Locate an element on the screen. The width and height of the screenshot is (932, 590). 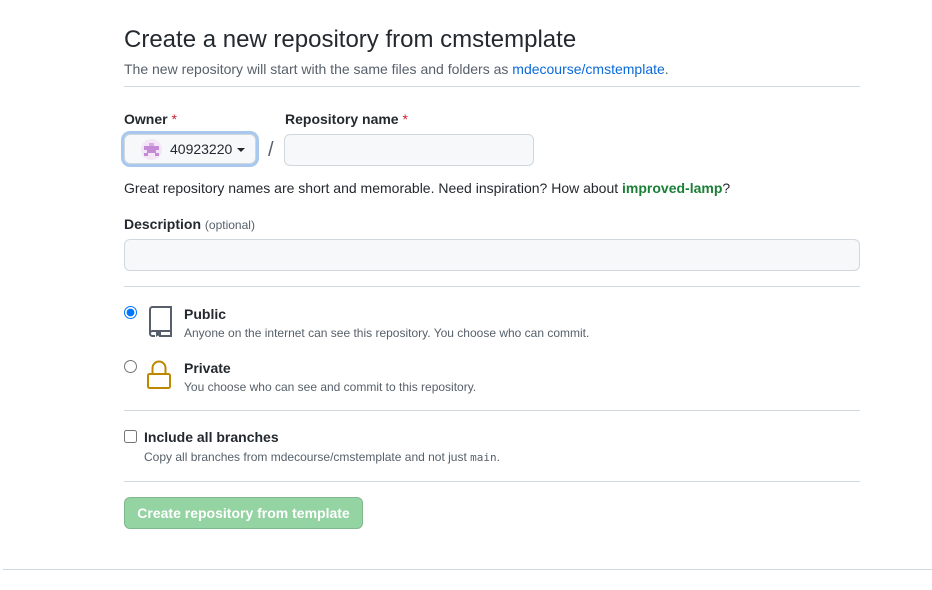
page-title: Create a new repository from cmstemplate is located at coordinates (350, 39).